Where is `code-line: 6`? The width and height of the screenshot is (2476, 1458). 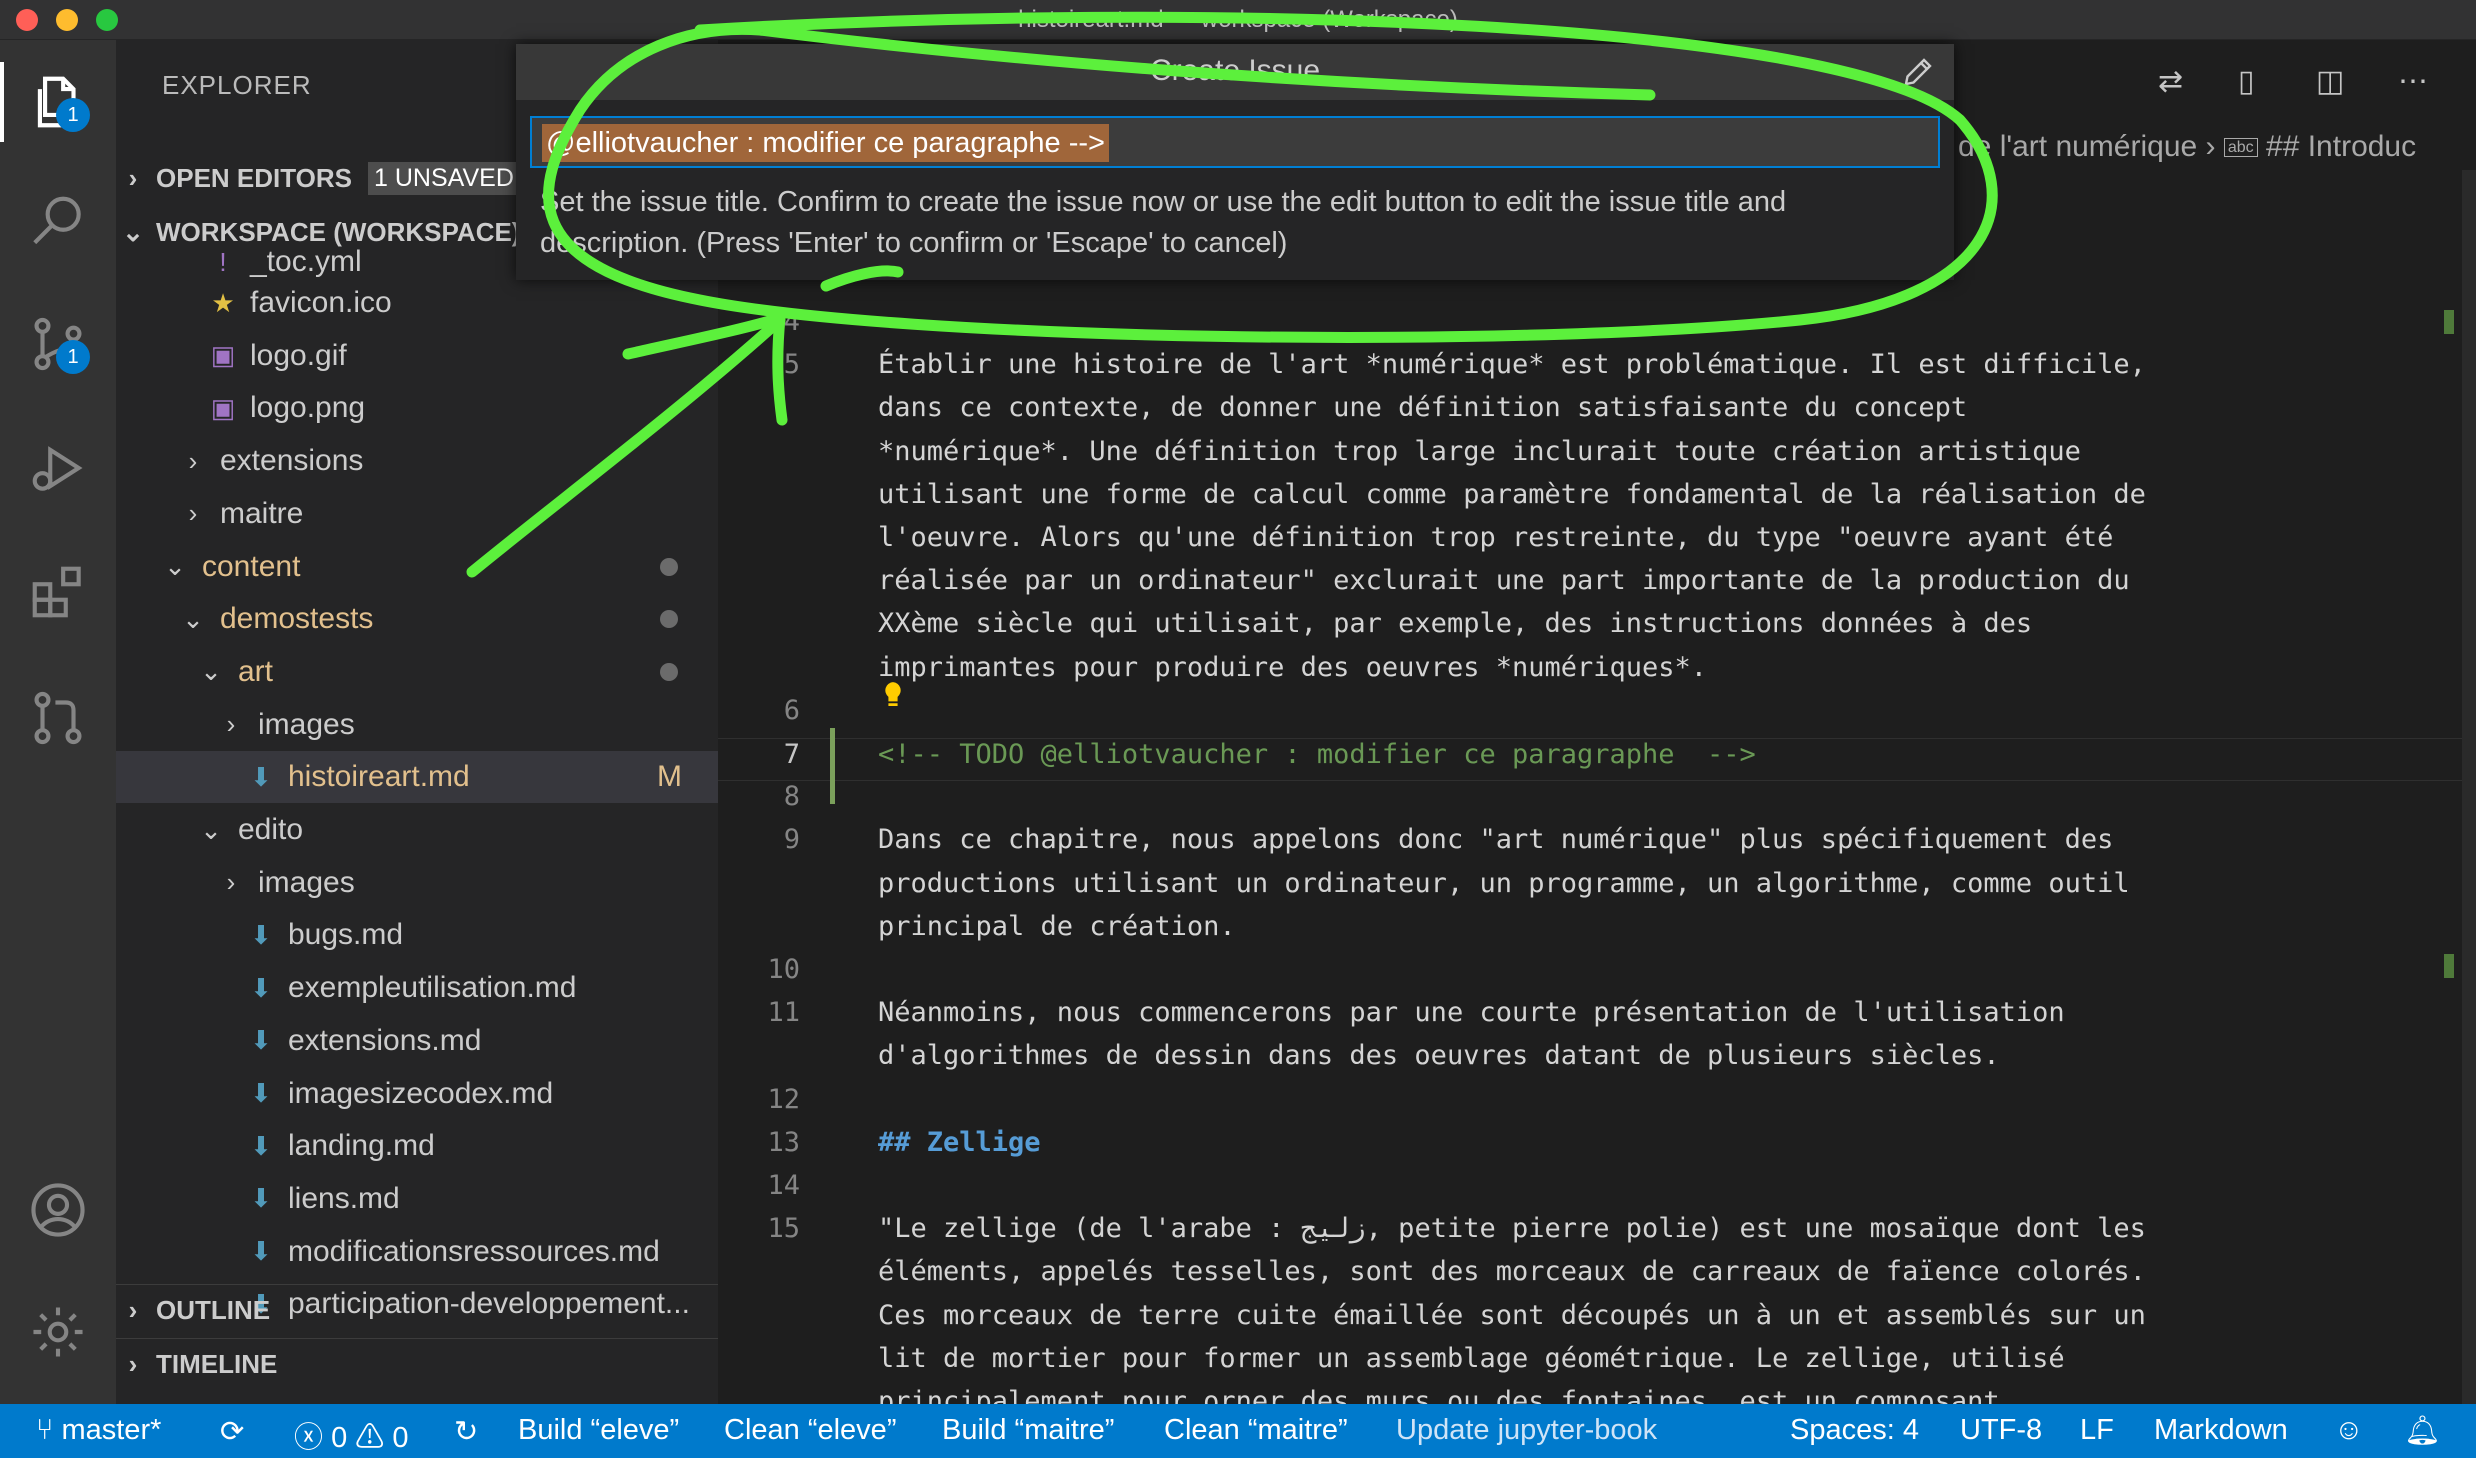
code-line: 6 is located at coordinates (1597, 716).